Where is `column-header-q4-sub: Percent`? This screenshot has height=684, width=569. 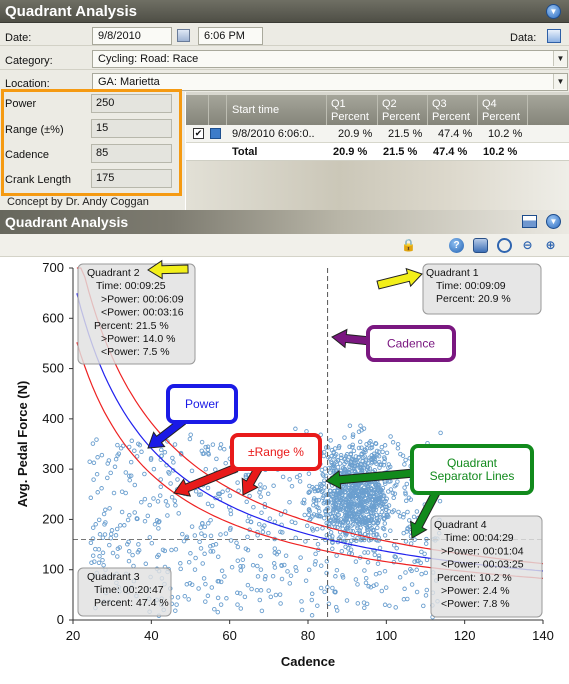
column-header-q4-sub: Percent is located at coordinates (501, 117).